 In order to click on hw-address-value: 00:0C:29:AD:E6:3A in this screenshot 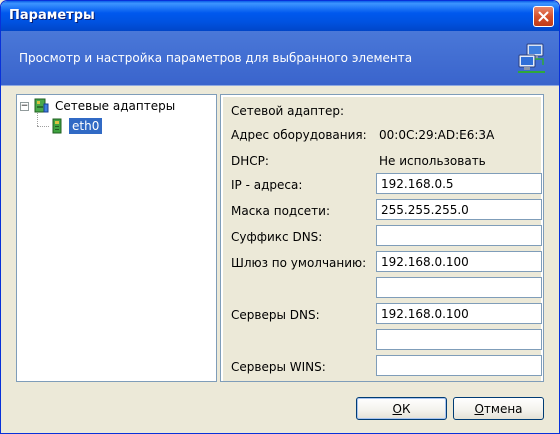, I will do `click(437, 135)`.